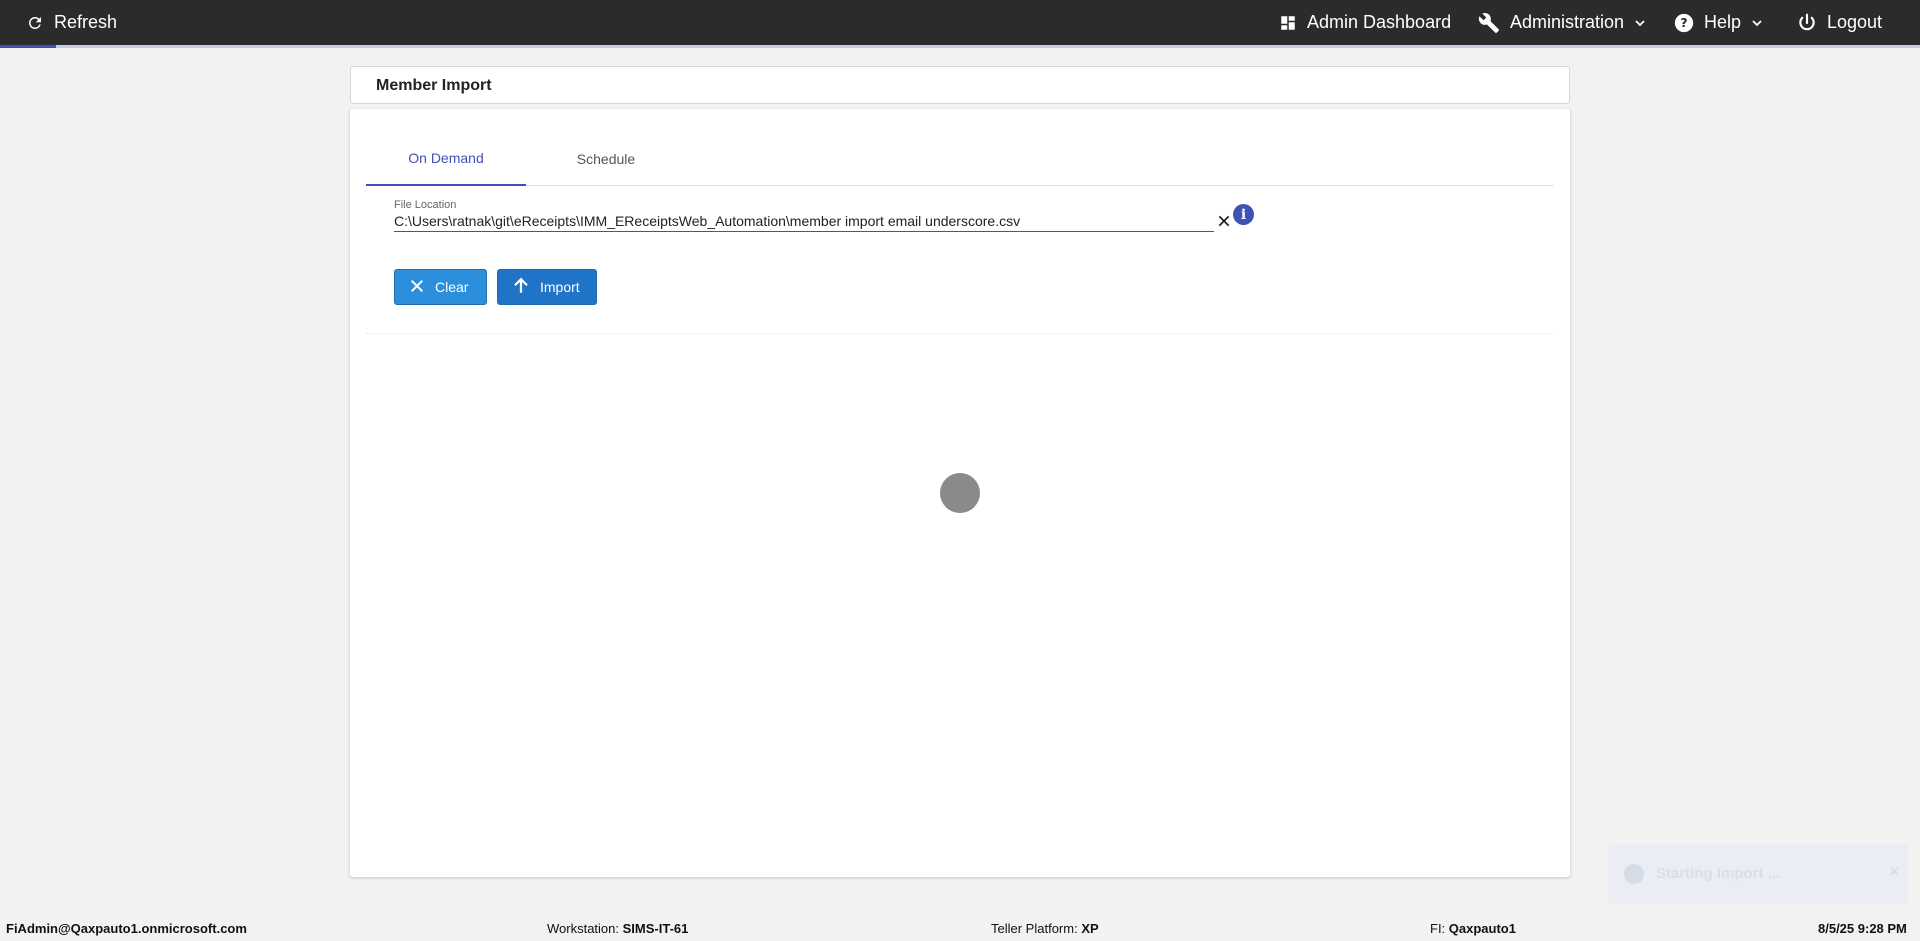 This screenshot has width=1920, height=941. What do you see at coordinates (1723, 22) in the screenshot?
I see `help-label: Help` at bounding box center [1723, 22].